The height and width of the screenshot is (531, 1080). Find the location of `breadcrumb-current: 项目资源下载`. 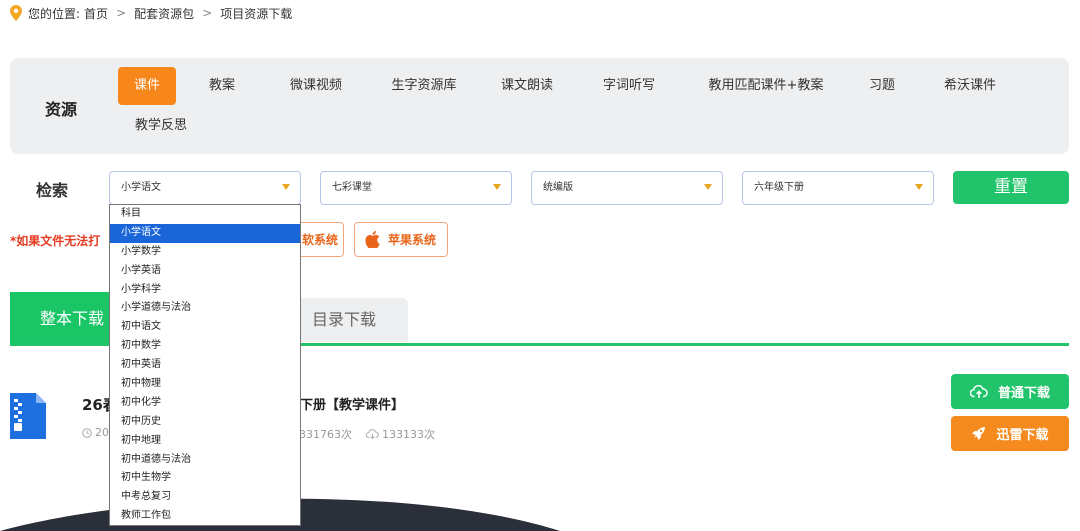

breadcrumb-current: 项目资源下载 is located at coordinates (256, 13).